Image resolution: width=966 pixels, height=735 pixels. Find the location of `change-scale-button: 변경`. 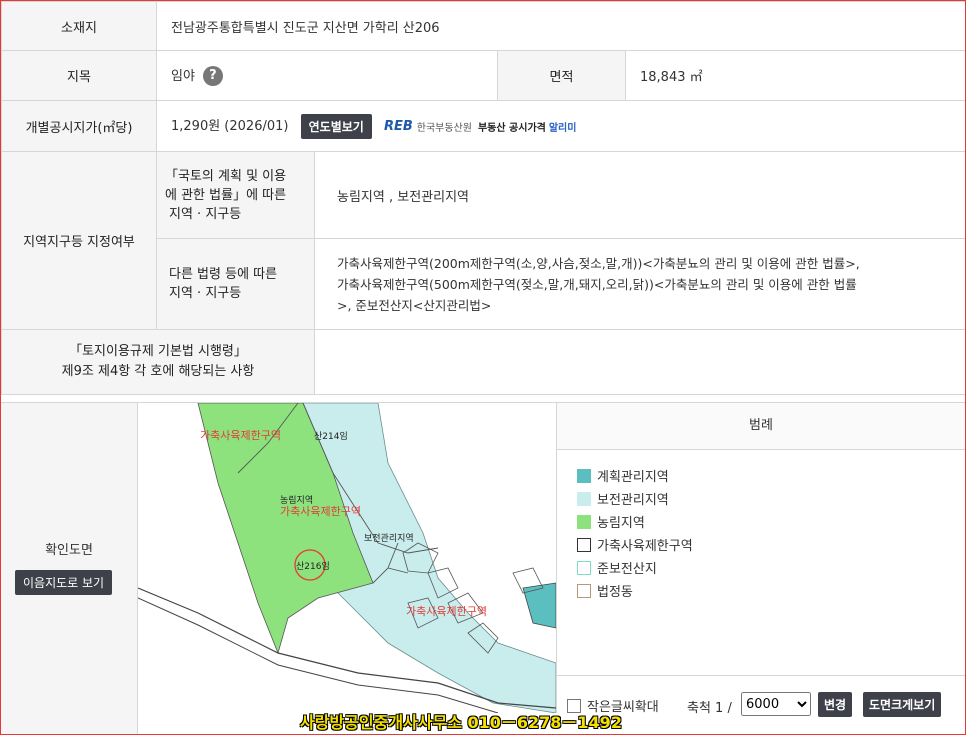

change-scale-button: 변경 is located at coordinates (835, 704).